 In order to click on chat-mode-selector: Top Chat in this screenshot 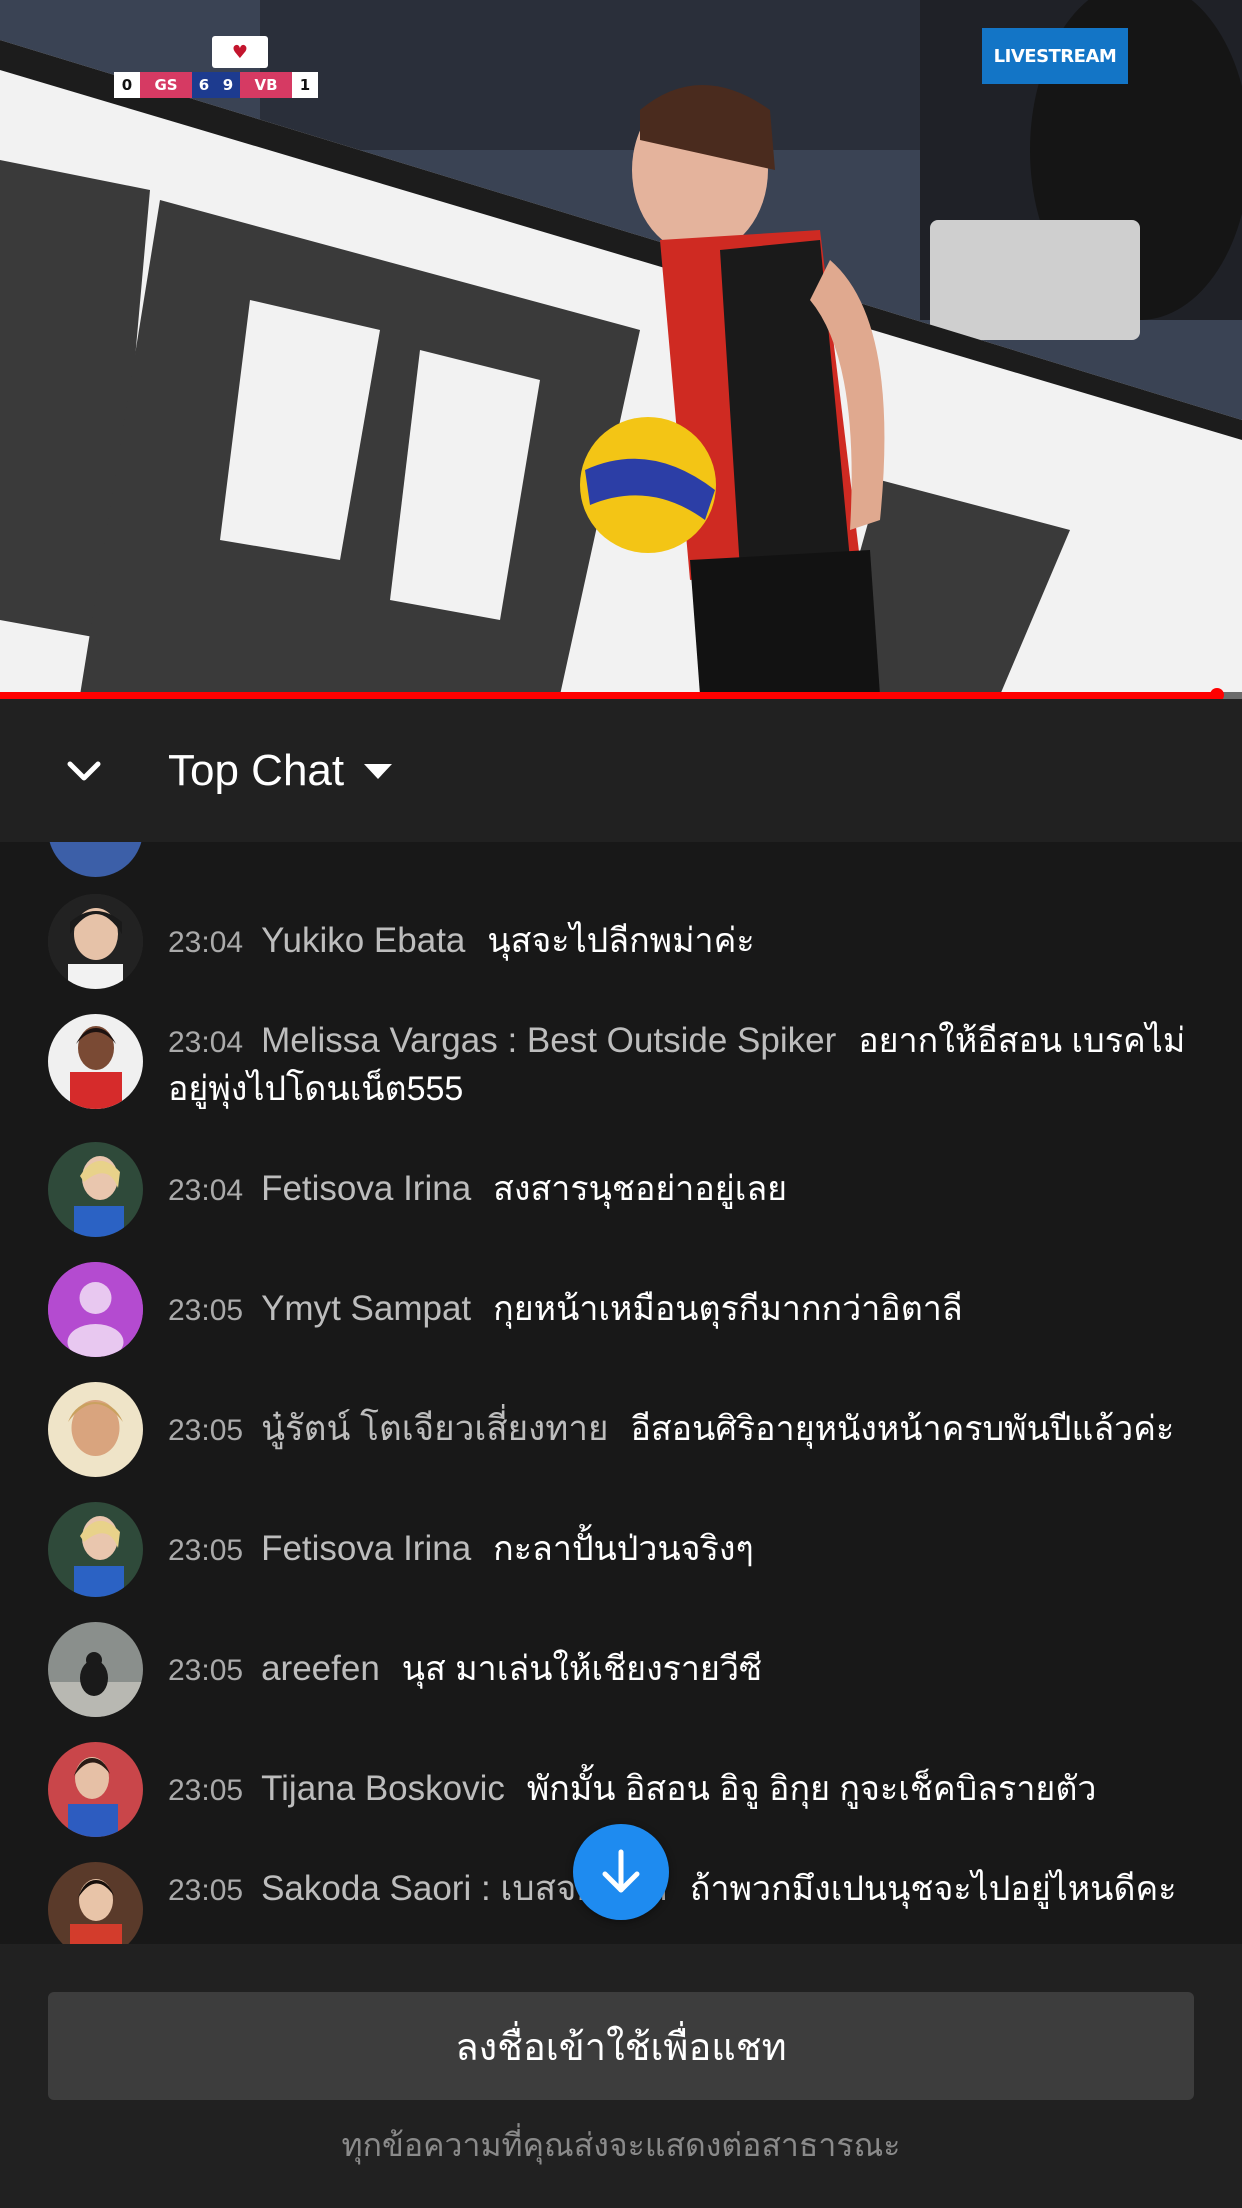, I will do `click(281, 771)`.